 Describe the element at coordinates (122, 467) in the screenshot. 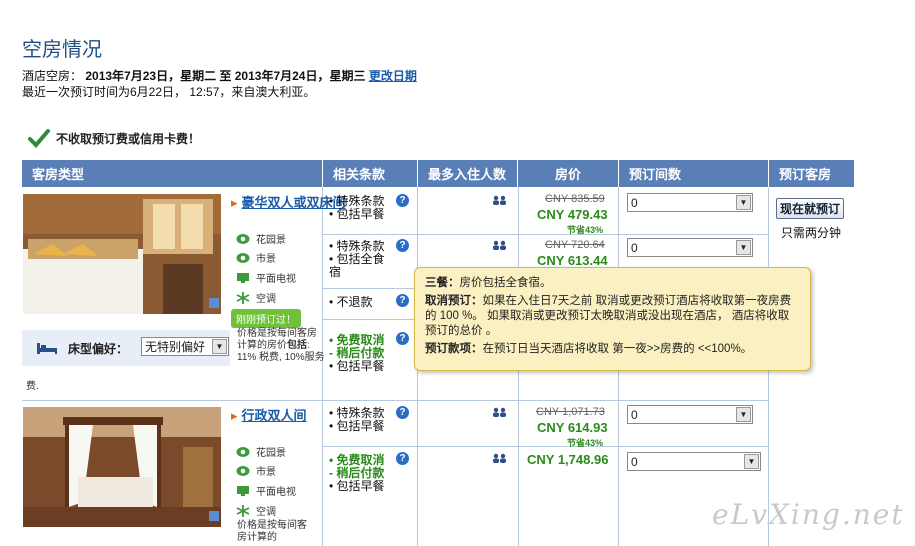

I see `room-photo-executive` at that location.